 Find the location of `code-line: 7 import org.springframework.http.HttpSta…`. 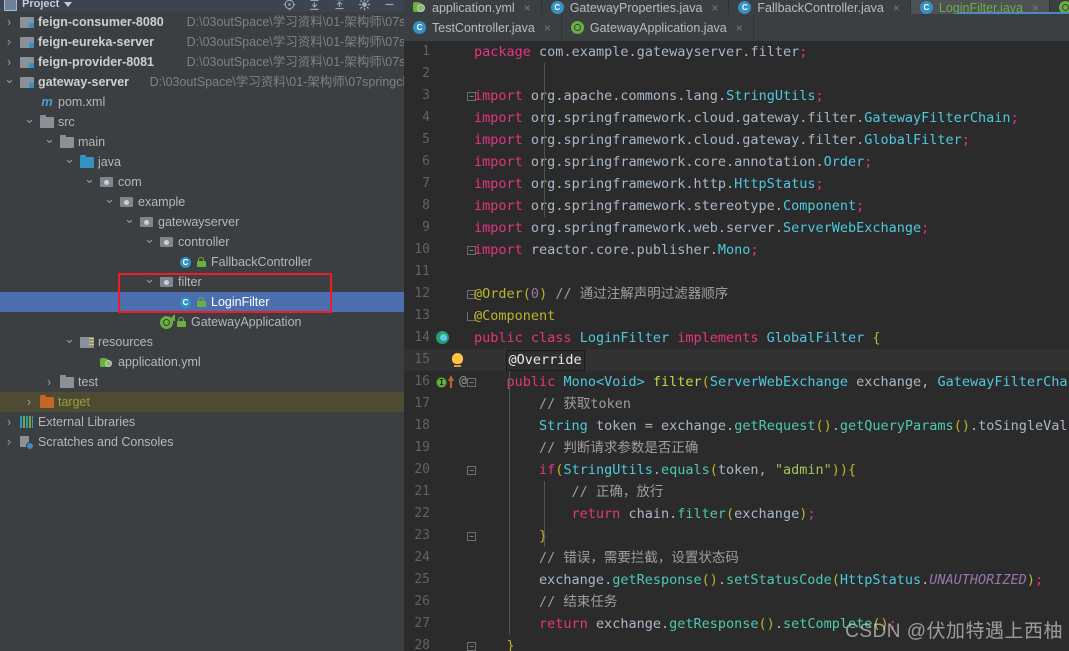

code-line: 7 import org.springframework.http.HttpSta… is located at coordinates (736, 184).